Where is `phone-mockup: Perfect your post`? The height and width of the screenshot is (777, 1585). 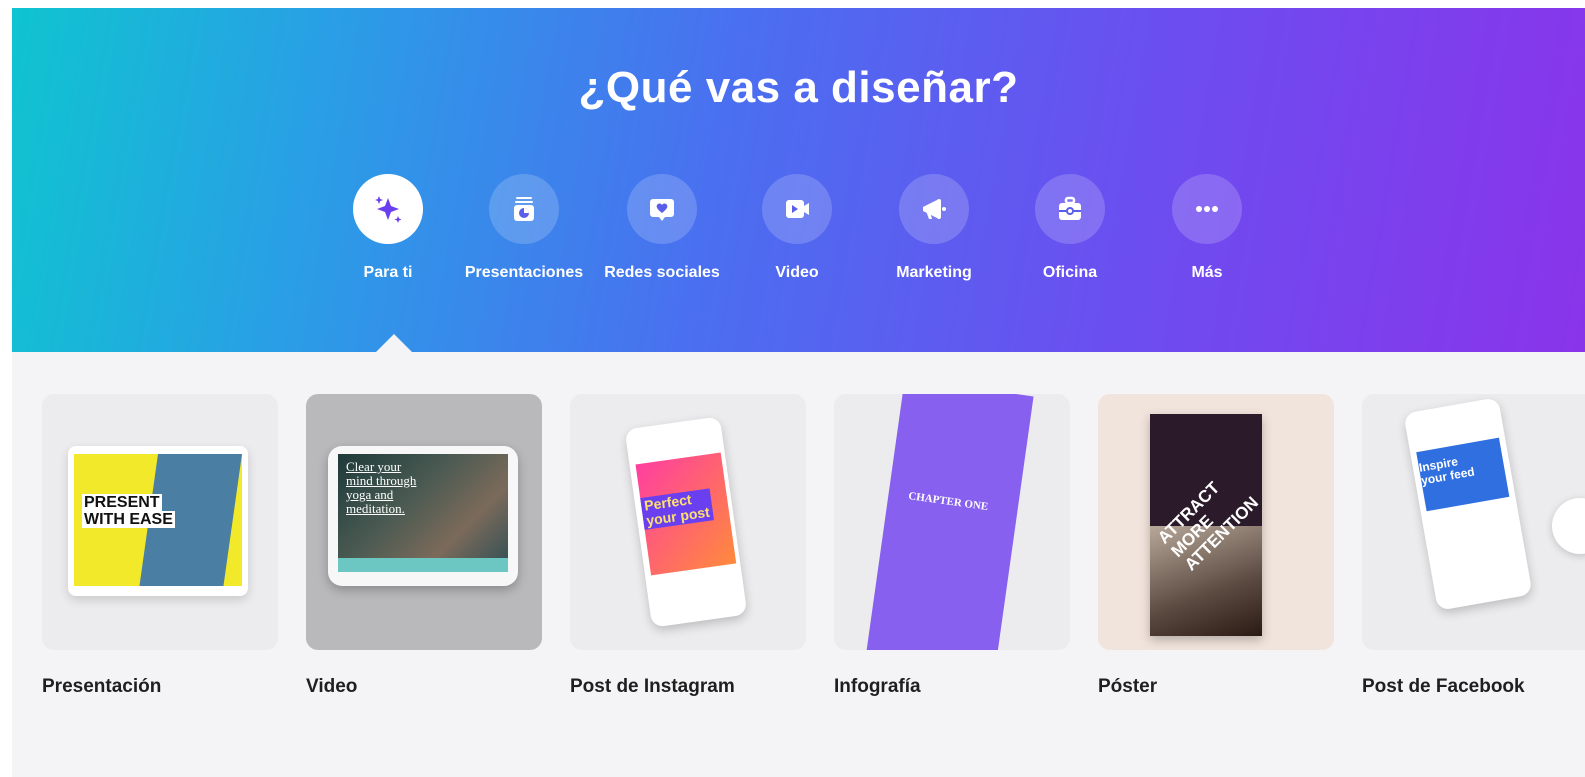
phone-mockup: Perfect your post is located at coordinates (686, 522).